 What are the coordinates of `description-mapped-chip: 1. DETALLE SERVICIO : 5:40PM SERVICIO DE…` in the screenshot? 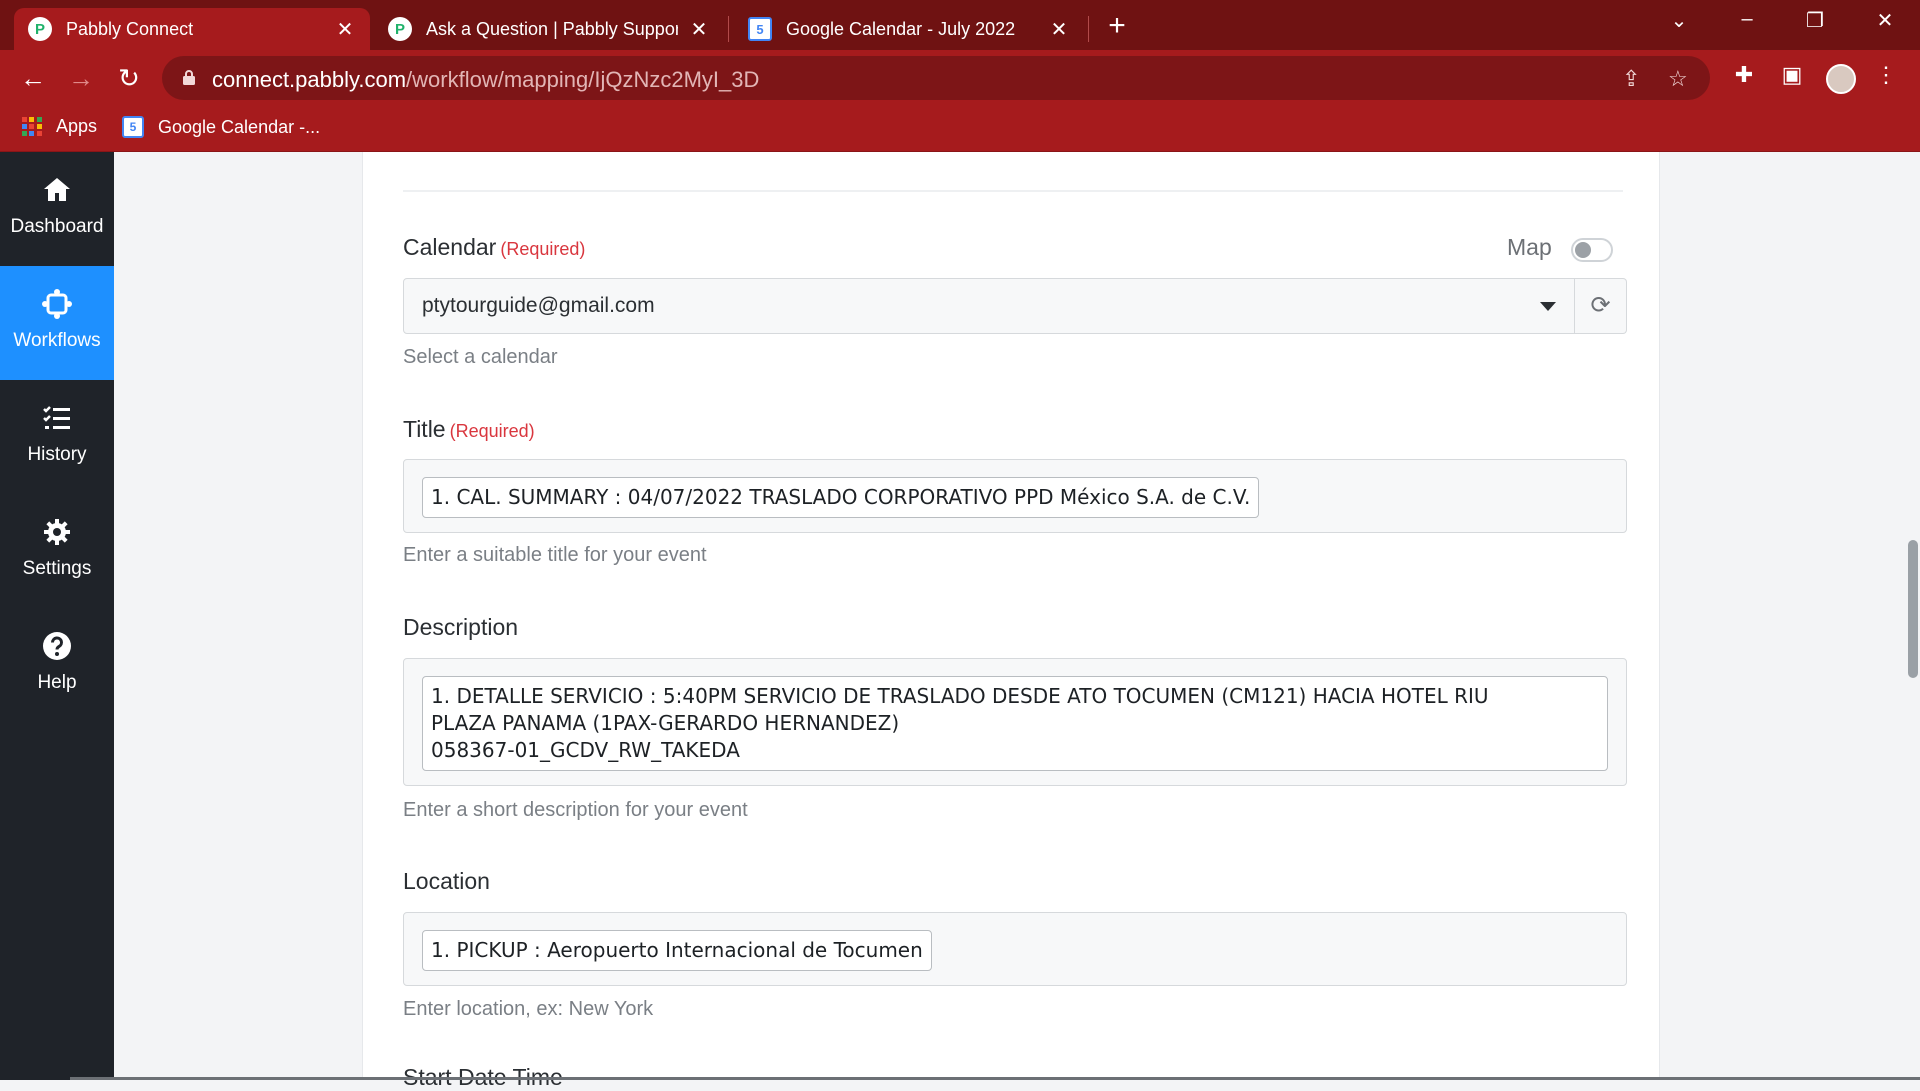 It's located at (1015, 723).